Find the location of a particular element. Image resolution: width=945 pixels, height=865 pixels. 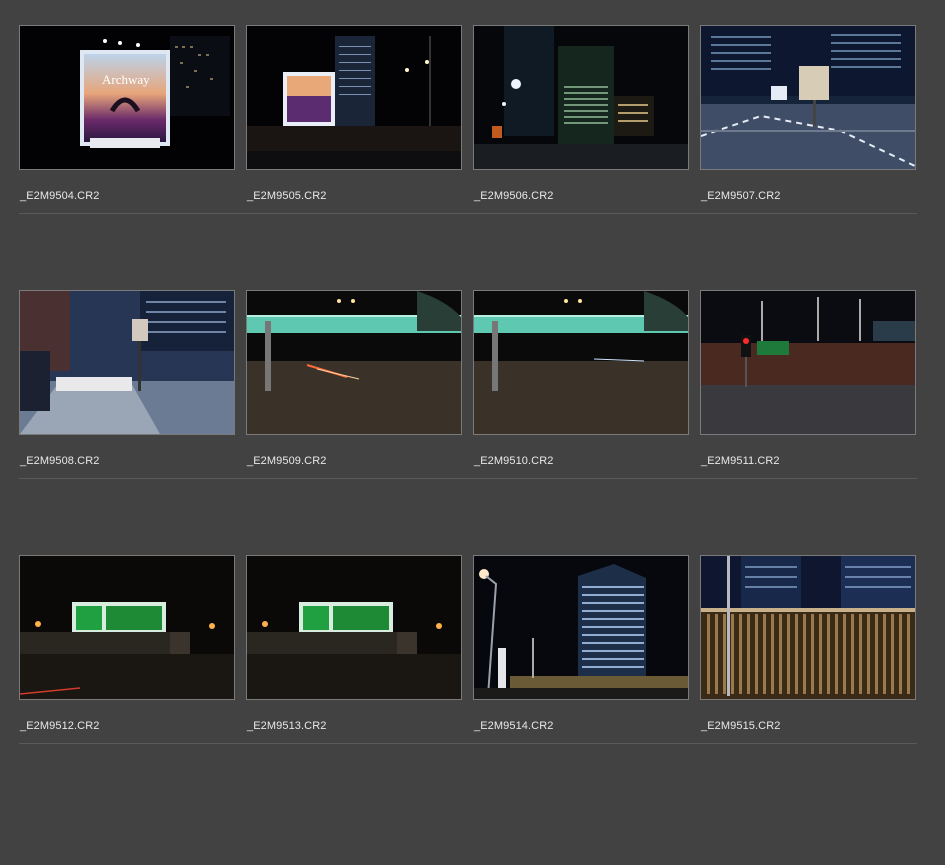

photo-pavement-barriers is located at coordinates (127, 362).